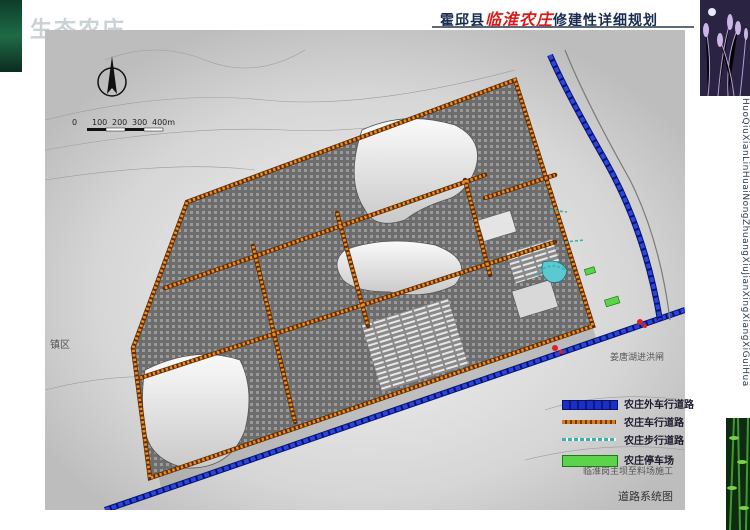 The width and height of the screenshot is (750, 530). What do you see at coordinates (125, 129) in the screenshot?
I see `scale-bar` at bounding box center [125, 129].